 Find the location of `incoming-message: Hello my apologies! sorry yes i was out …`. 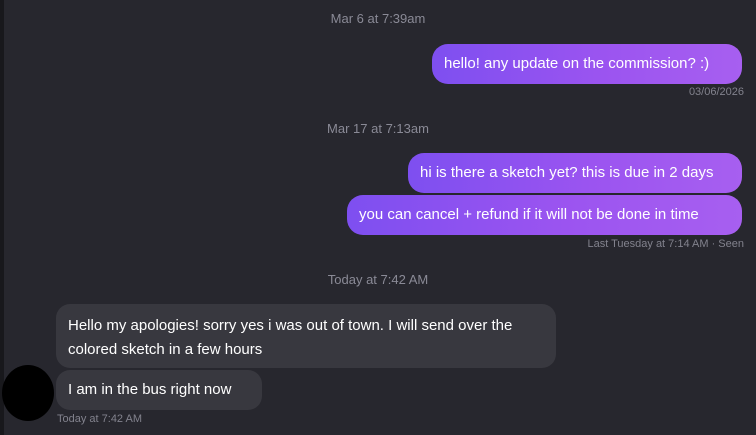

incoming-message: Hello my apologies! sorry yes i was out … is located at coordinates (306, 336).